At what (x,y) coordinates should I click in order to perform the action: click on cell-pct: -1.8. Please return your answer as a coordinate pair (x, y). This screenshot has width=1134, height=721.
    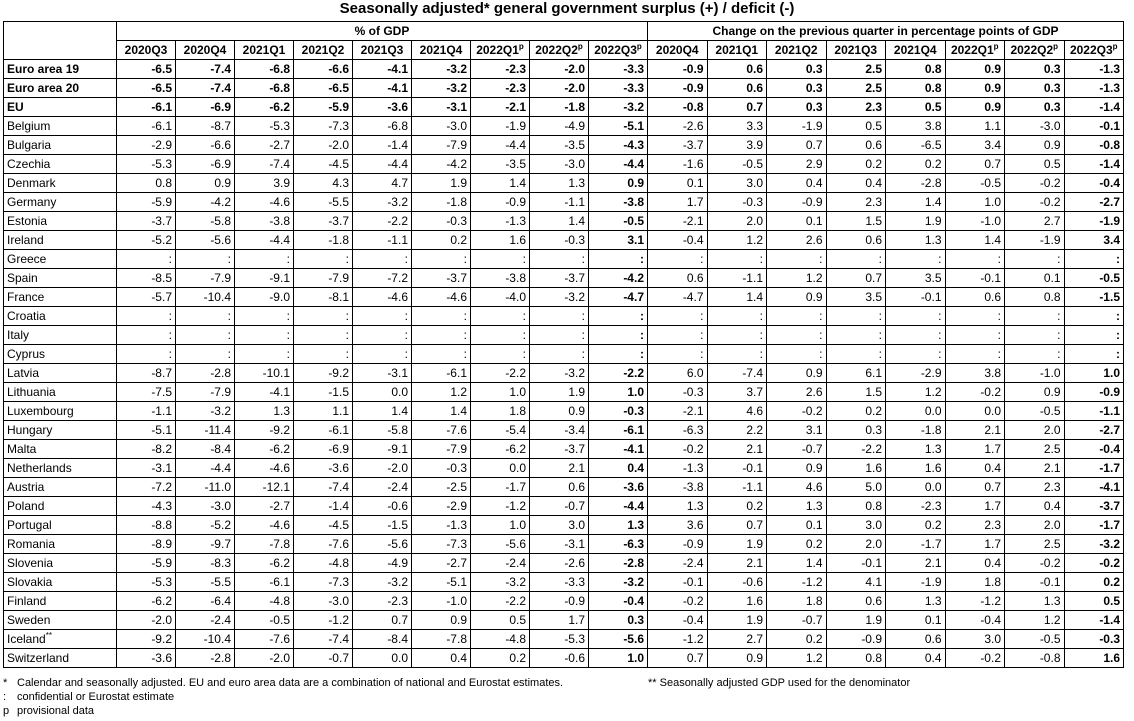
    Looking at the image, I should click on (441, 202).